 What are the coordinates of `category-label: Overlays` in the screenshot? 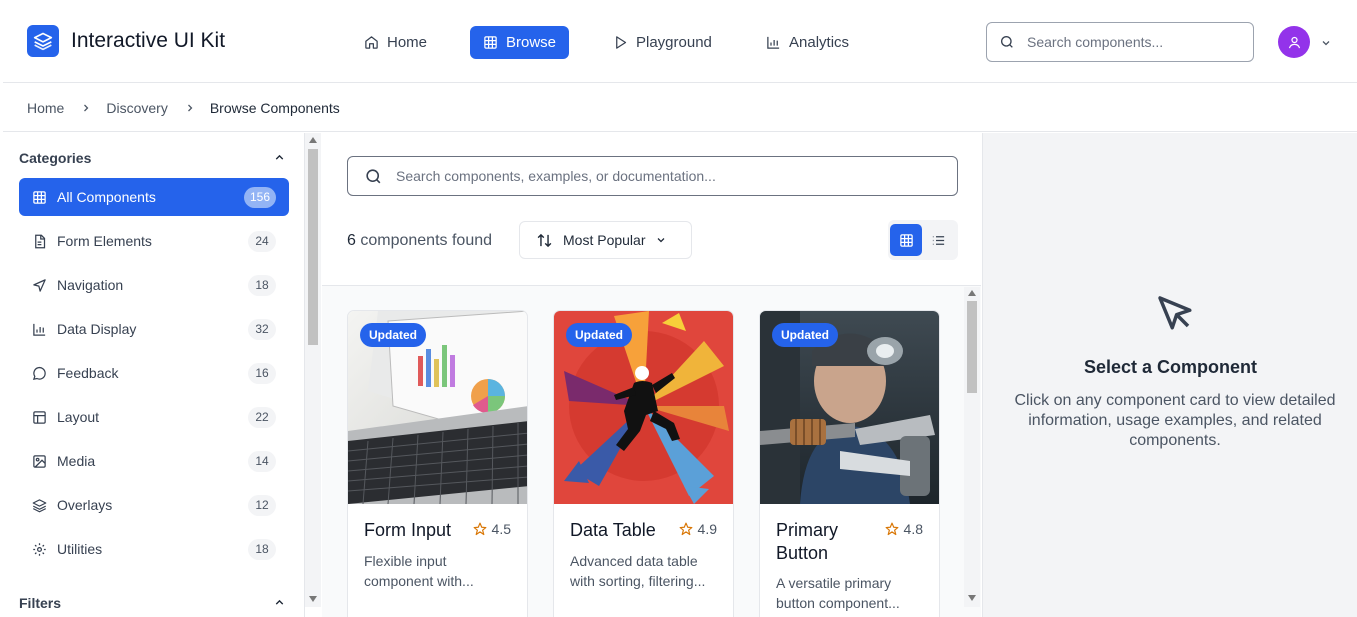 It's located at (85, 505).